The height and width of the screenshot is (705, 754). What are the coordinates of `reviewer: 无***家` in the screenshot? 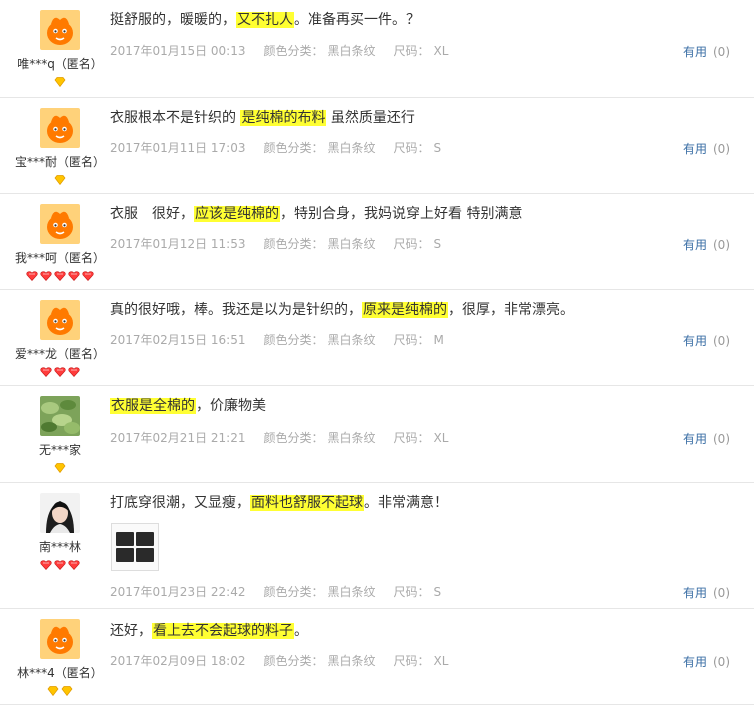 It's located at (60, 435).